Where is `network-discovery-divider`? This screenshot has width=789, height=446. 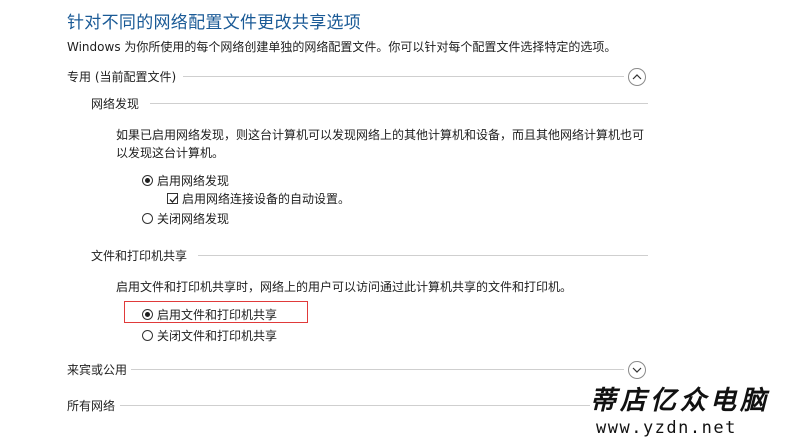
network-discovery-divider is located at coordinates (399, 103).